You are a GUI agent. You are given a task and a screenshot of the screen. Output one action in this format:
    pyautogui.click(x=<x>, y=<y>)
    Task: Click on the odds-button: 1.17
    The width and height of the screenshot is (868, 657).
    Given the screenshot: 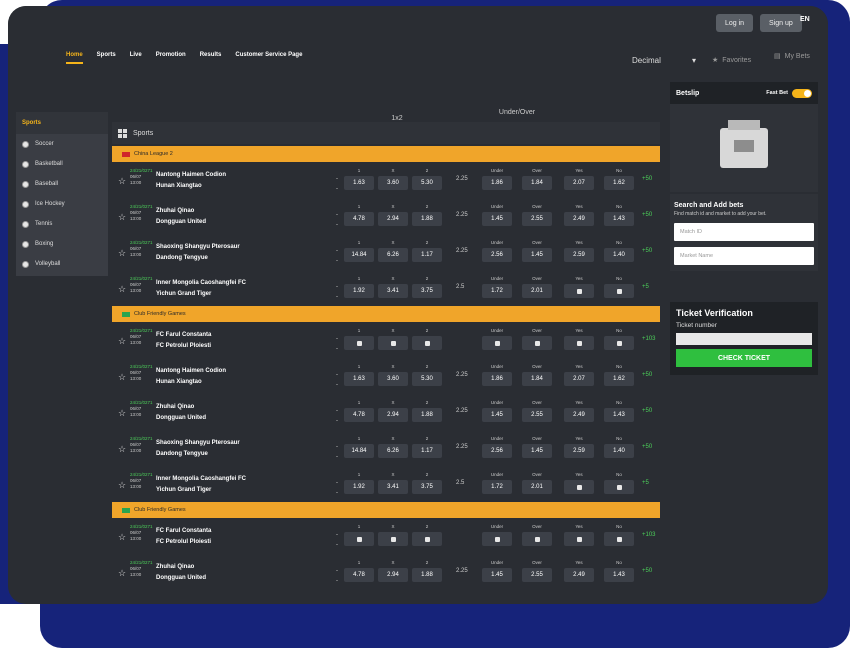 What is the action you would take?
    pyautogui.click(x=427, y=451)
    